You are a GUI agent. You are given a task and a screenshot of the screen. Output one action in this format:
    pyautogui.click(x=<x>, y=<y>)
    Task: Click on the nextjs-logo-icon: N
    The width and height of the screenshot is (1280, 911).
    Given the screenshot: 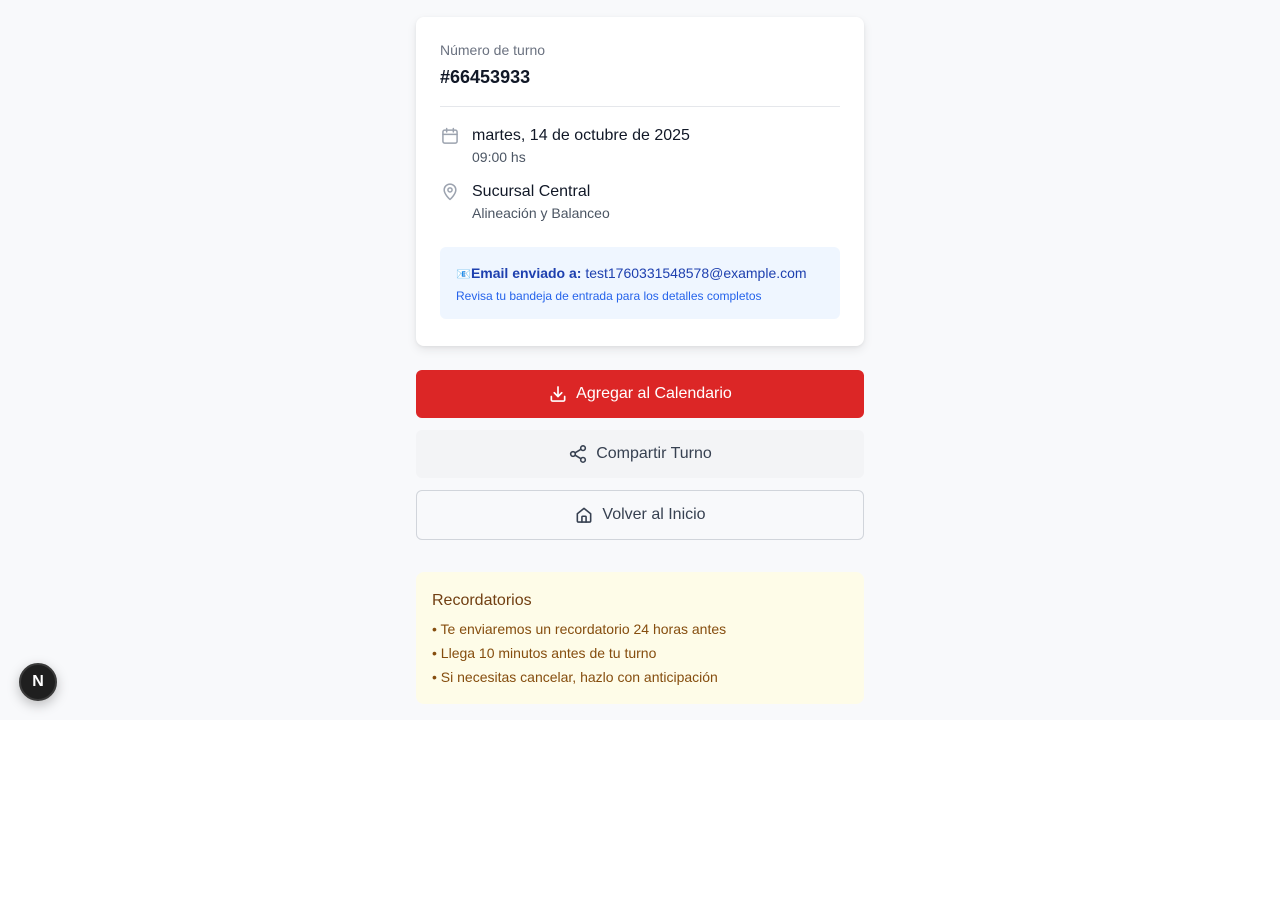 What is the action you would take?
    pyautogui.click(x=38, y=681)
    